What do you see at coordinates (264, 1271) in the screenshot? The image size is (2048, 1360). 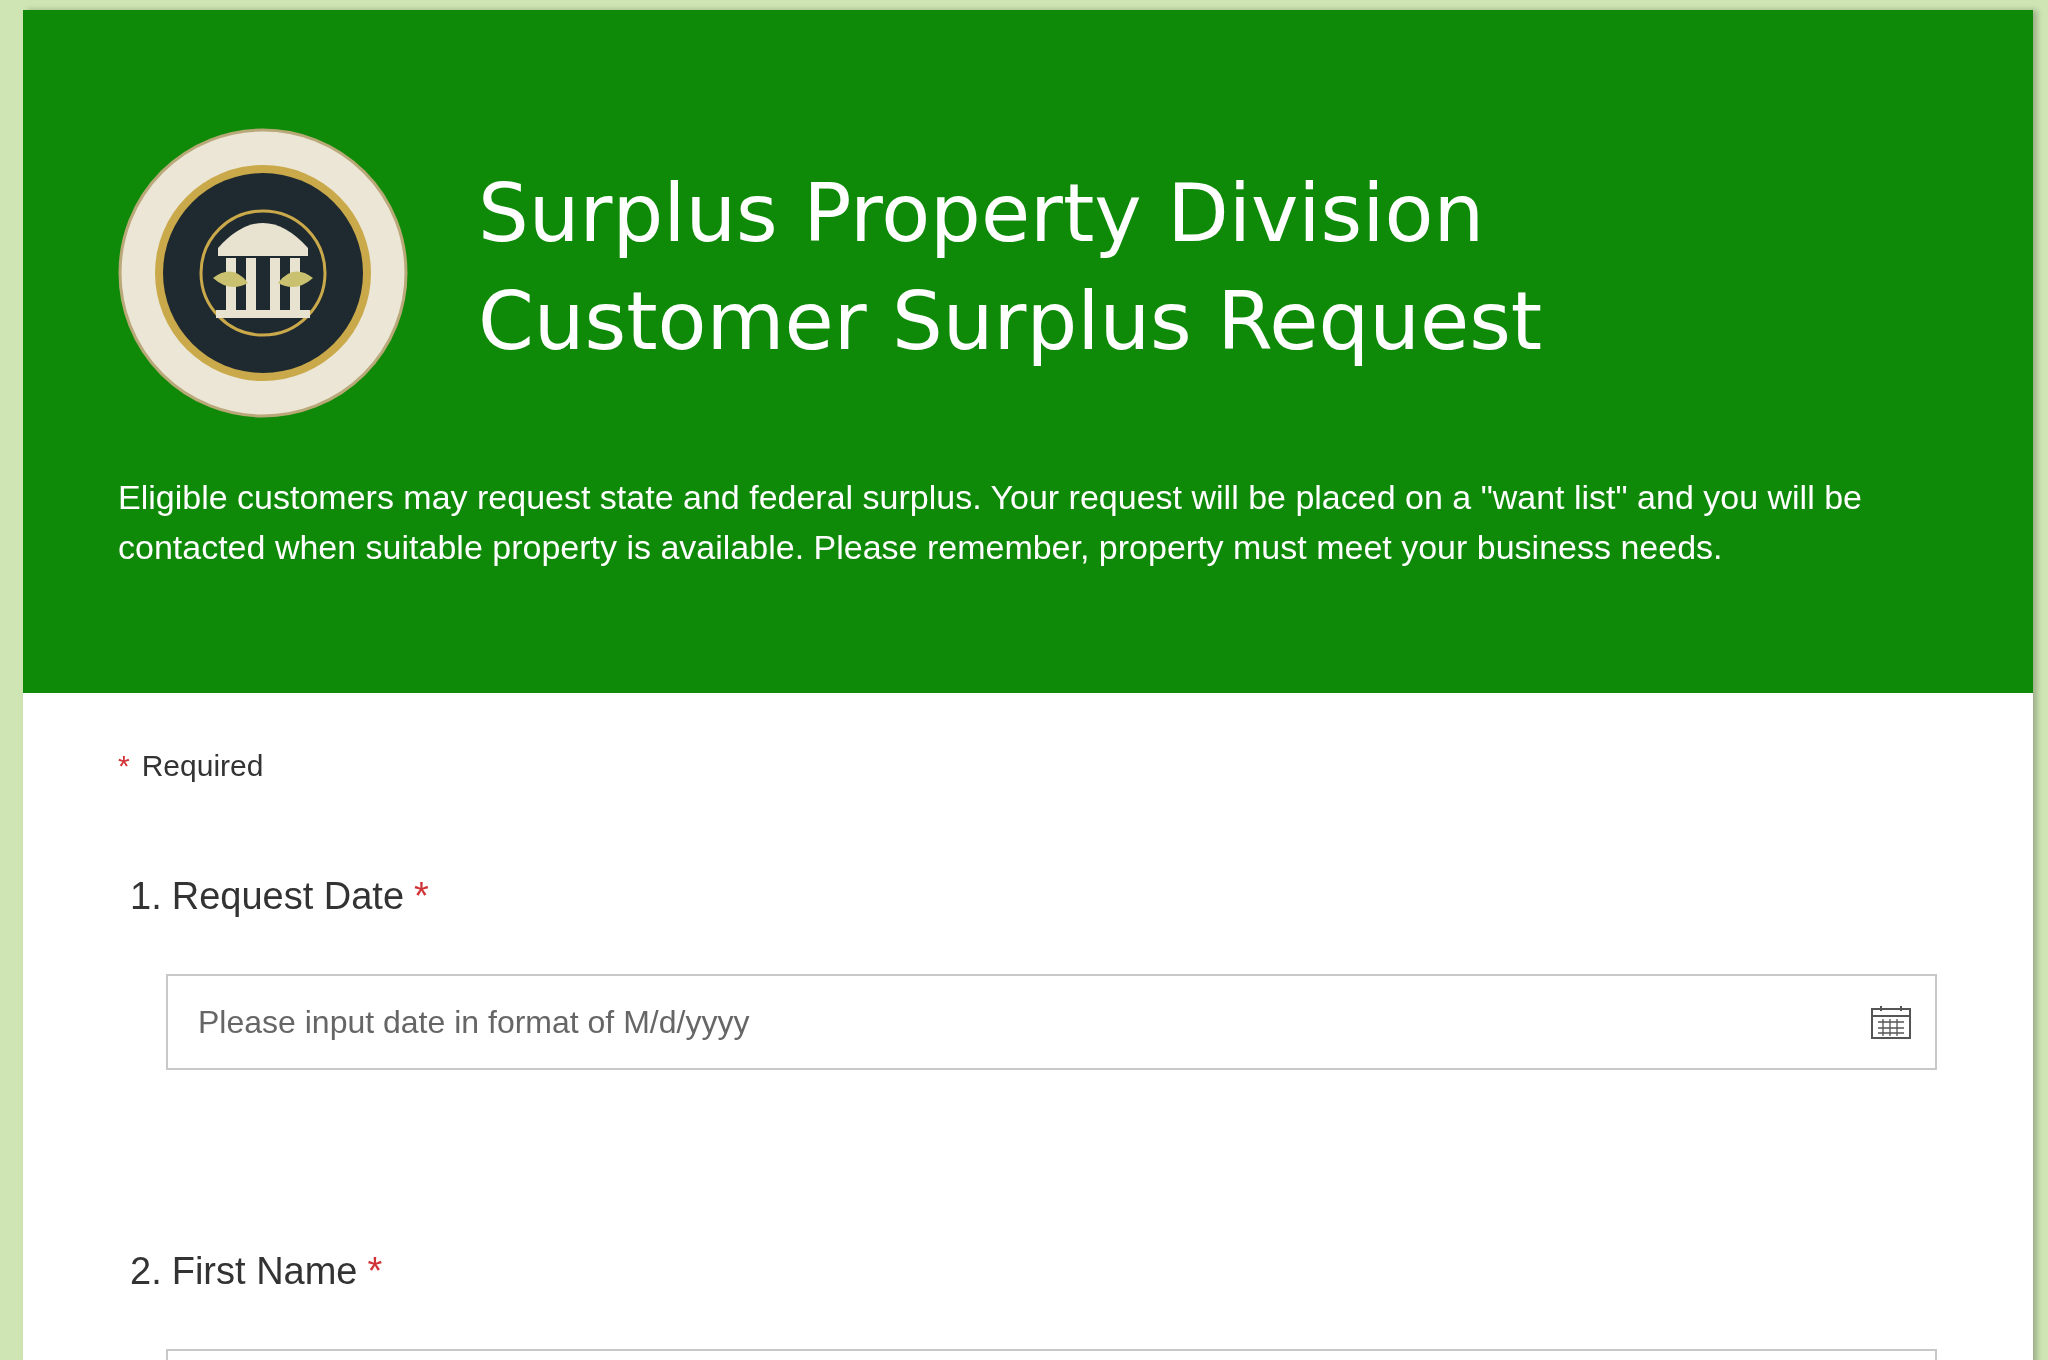 I see `question-label: First Name` at bounding box center [264, 1271].